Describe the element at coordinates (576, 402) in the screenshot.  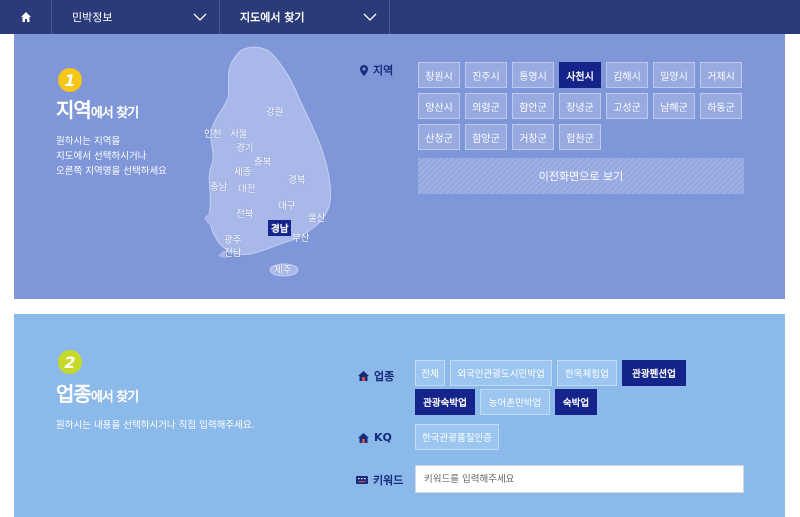
I see `industry-button-lodging: 숙박업` at that location.